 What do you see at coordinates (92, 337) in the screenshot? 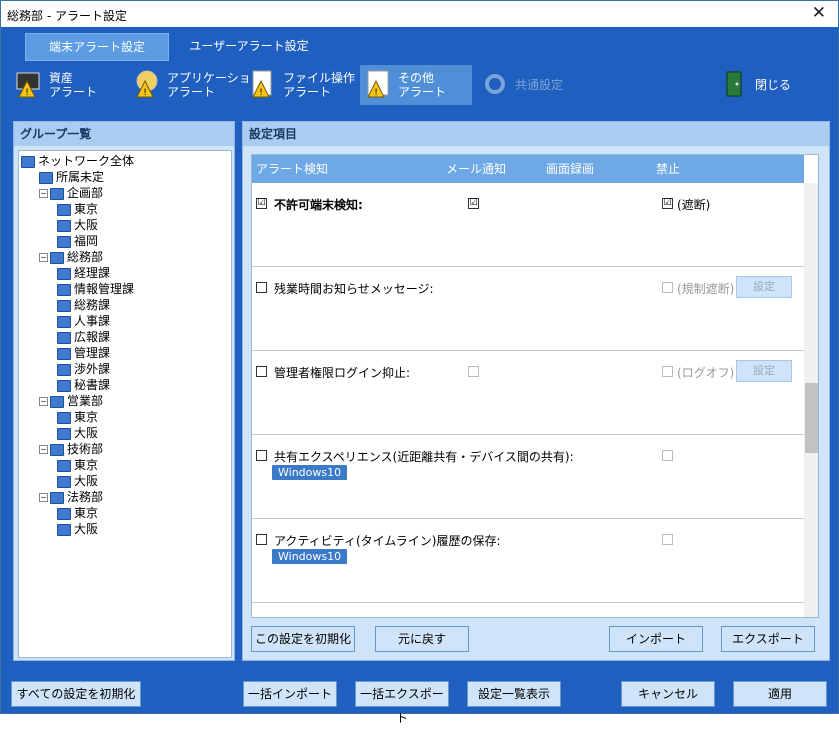
I see `tree-node-label: 広報課` at bounding box center [92, 337].